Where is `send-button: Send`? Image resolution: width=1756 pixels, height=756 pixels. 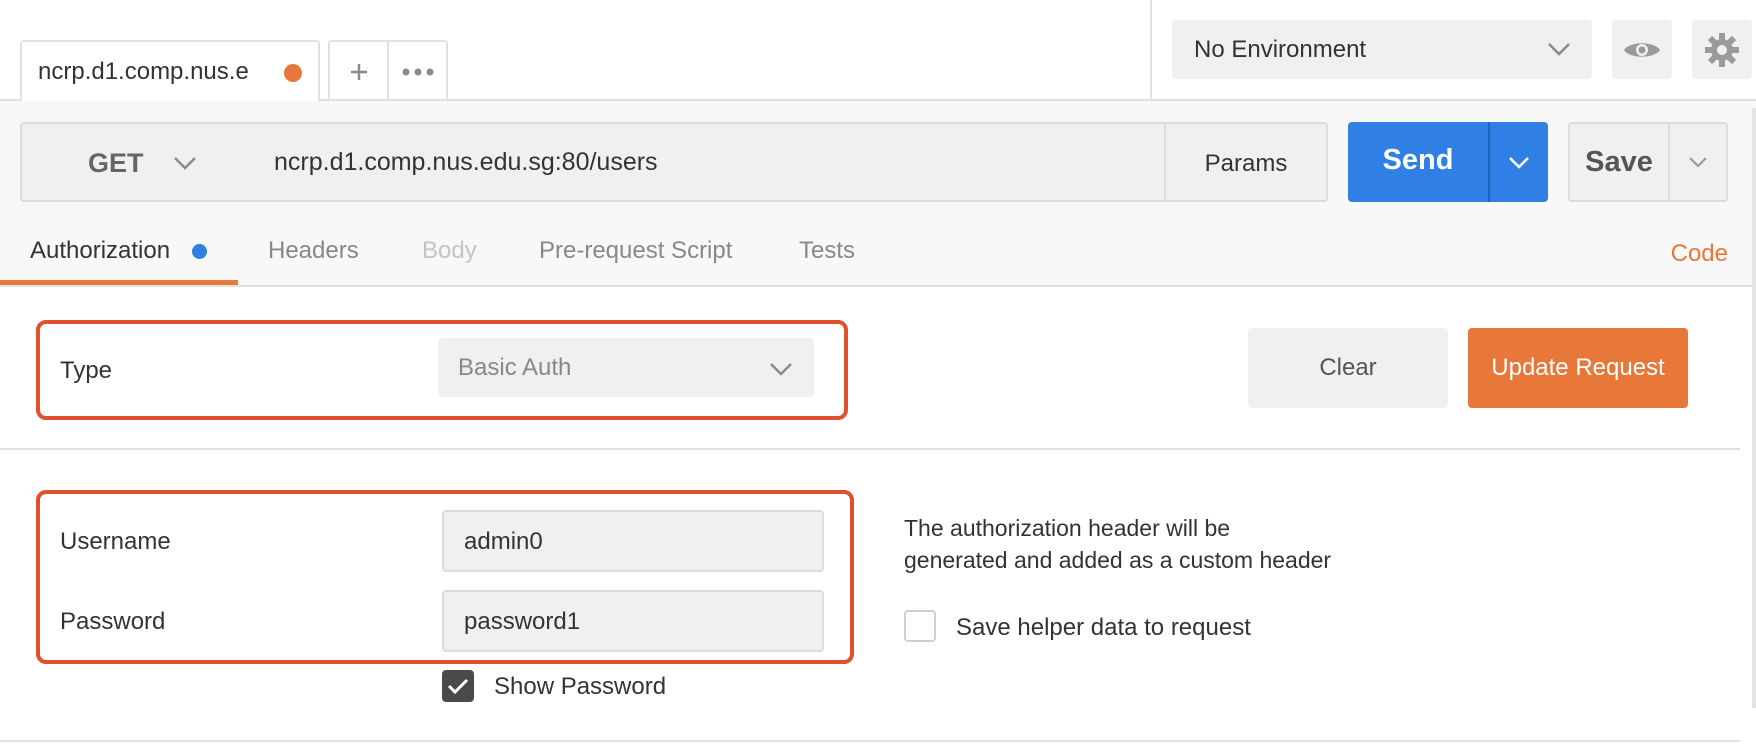
send-button: Send is located at coordinates (1418, 162).